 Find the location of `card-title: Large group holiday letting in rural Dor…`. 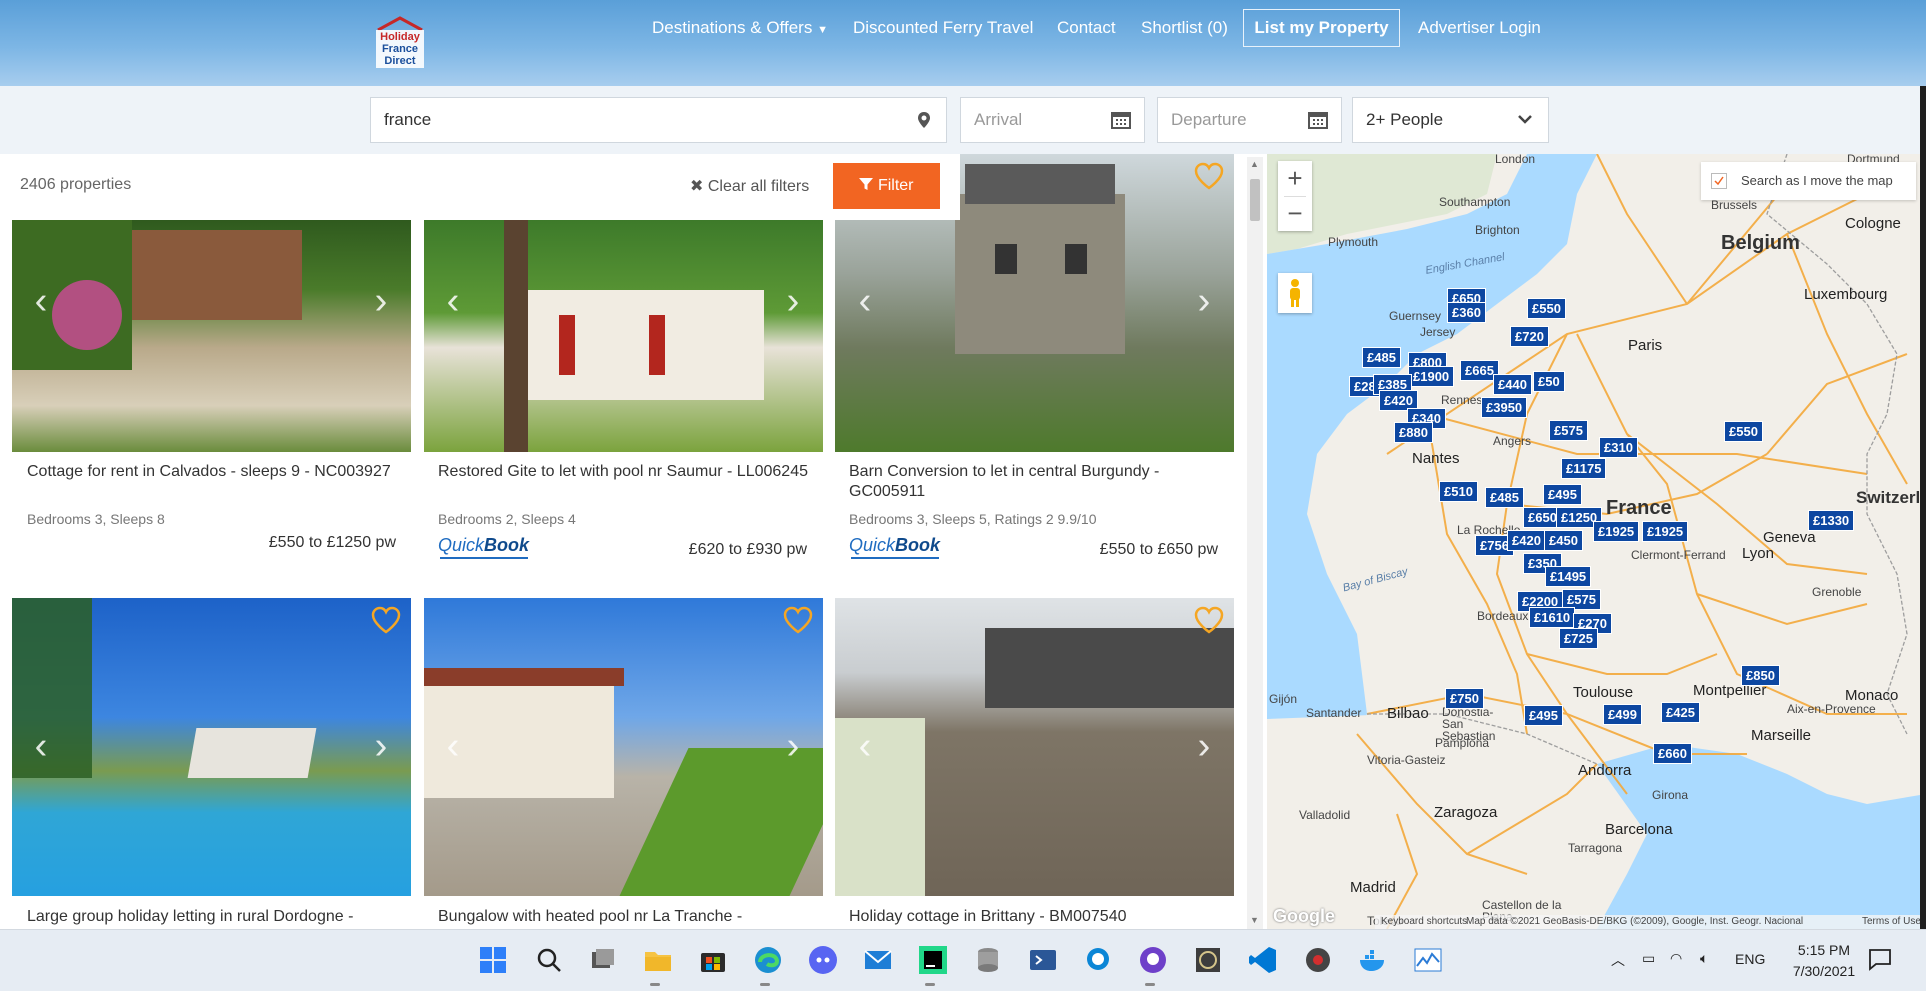

card-title: Large group holiday letting in rural Dor… is located at coordinates (217, 917).